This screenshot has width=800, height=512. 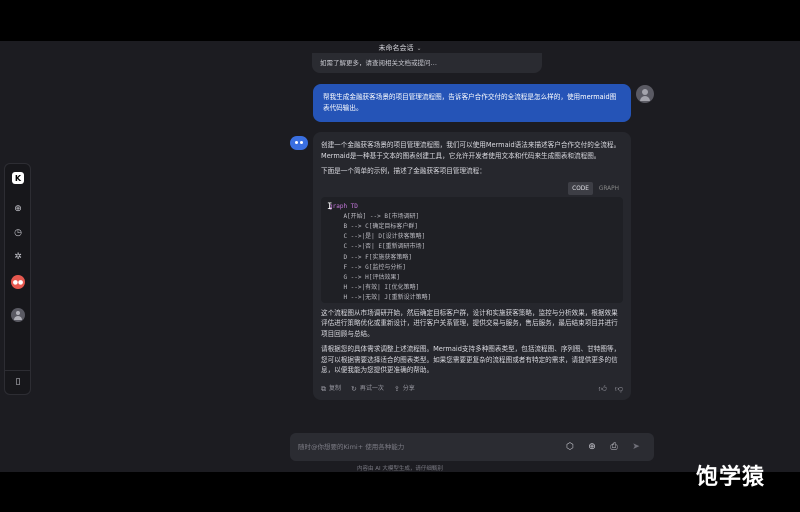 I want to click on app-logo: K, so click(x=18, y=178).